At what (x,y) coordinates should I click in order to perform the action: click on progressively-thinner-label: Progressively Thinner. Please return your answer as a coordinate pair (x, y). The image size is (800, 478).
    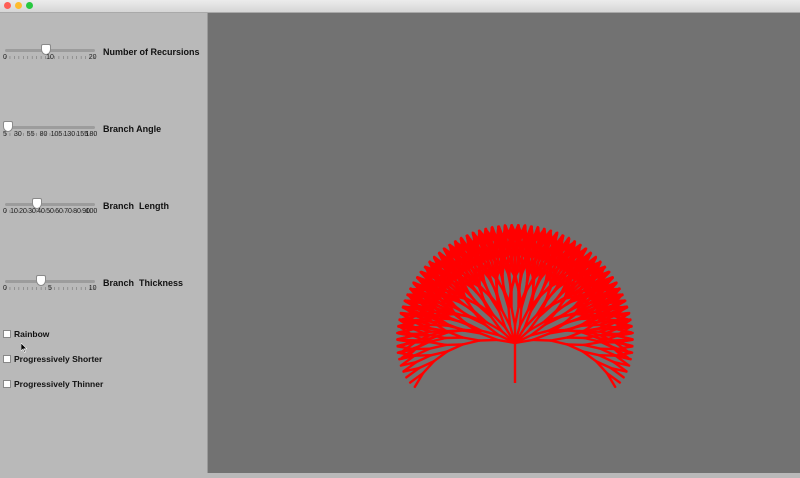
    Looking at the image, I should click on (58, 384).